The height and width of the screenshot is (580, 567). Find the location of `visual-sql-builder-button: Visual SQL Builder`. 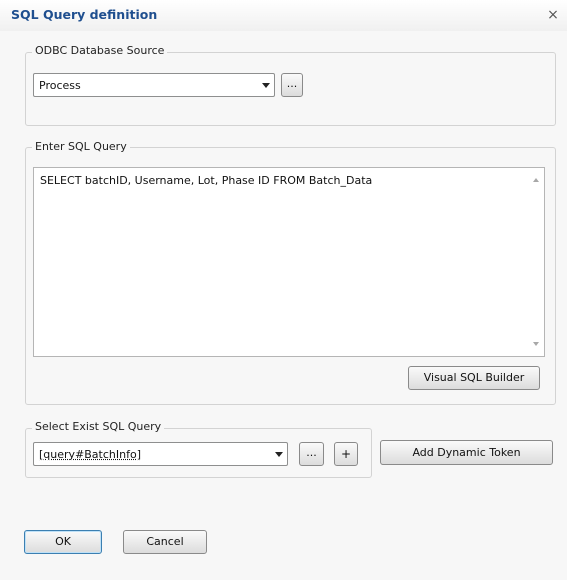

visual-sql-builder-button: Visual SQL Builder is located at coordinates (474, 378).